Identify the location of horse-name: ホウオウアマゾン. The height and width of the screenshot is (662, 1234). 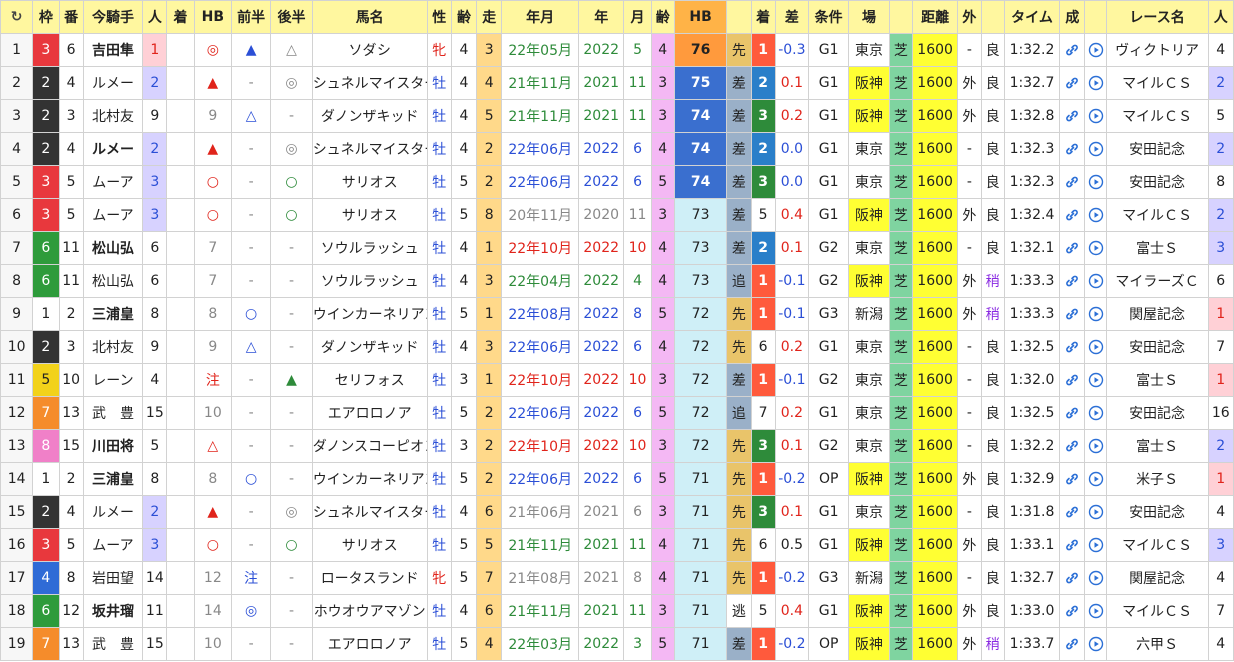
(369, 611).